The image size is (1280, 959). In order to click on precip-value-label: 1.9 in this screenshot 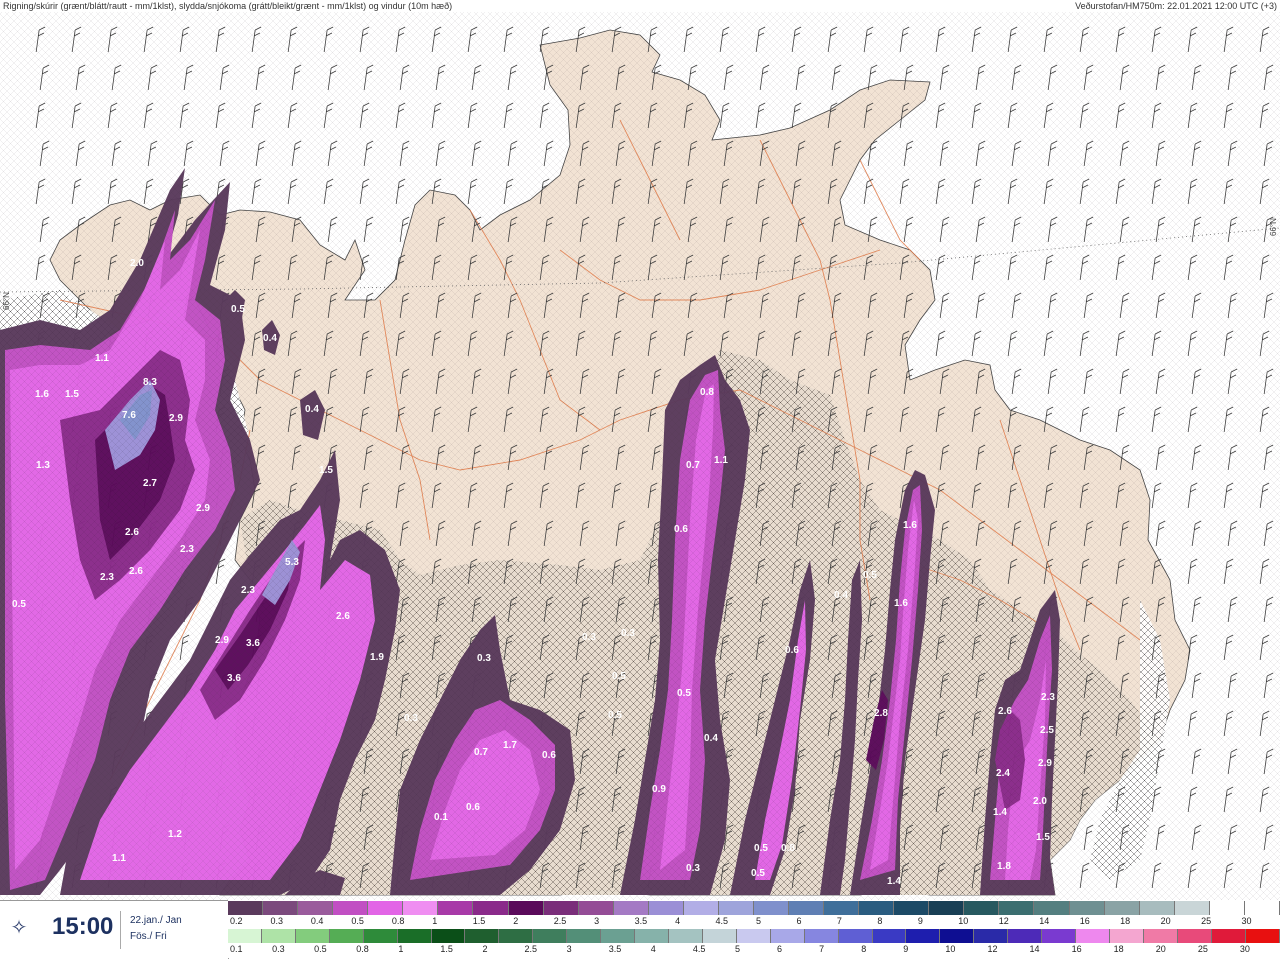, I will do `click(377, 657)`.